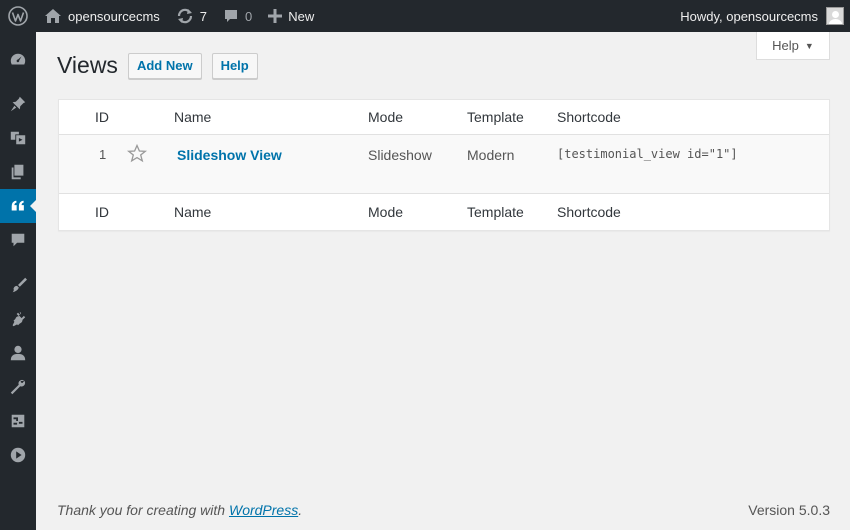 The height and width of the screenshot is (530, 850). I want to click on my-account-menu: Howdy, opensourcecms, so click(761, 16).